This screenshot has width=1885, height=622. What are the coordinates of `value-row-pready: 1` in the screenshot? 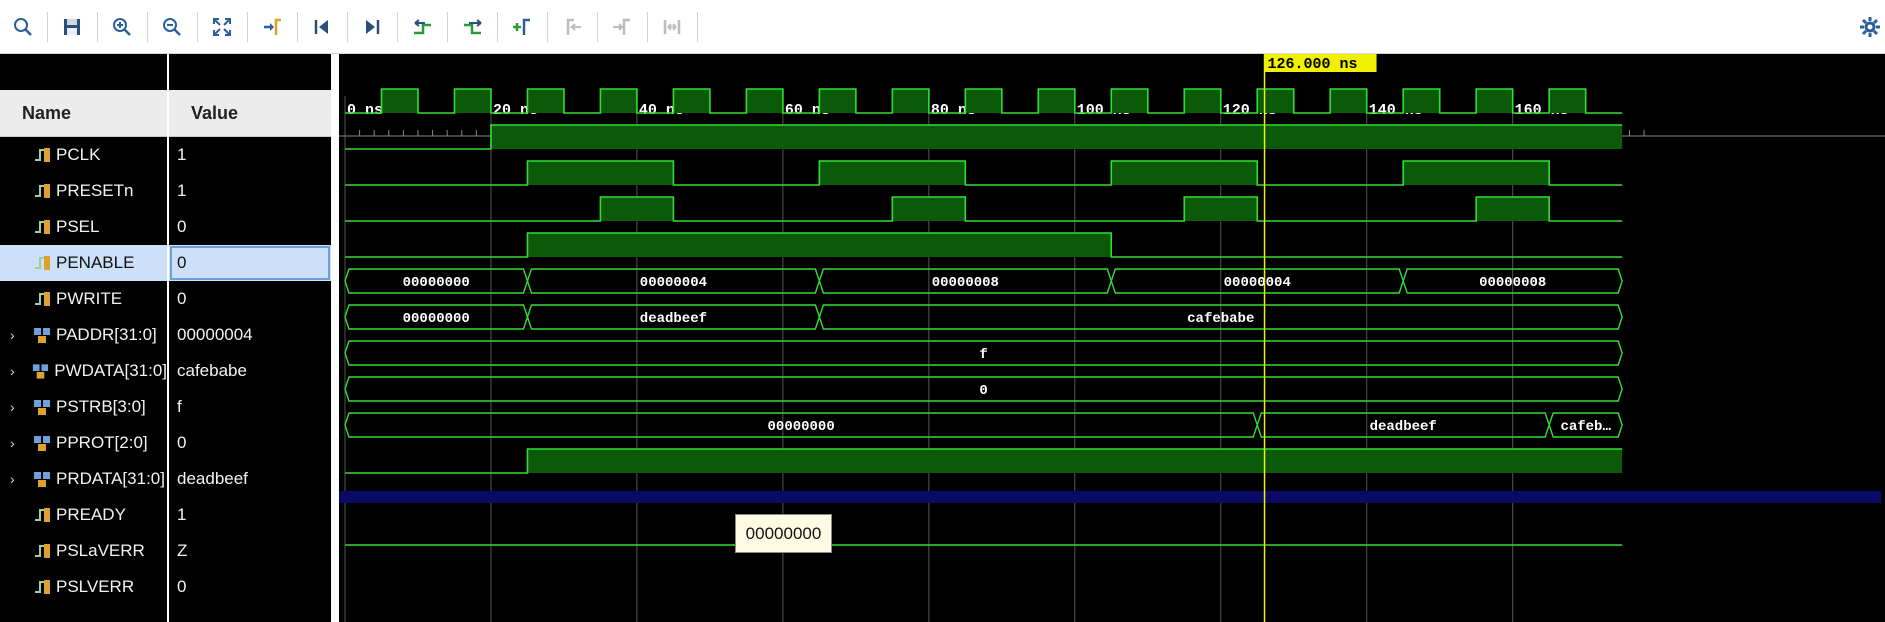 It's located at (250, 515).